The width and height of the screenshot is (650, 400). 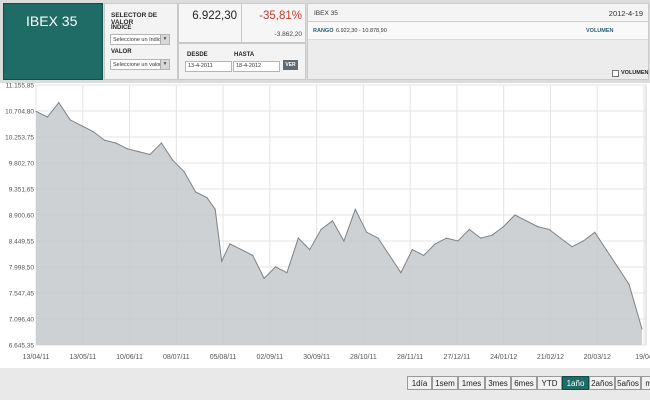 I want to click on price-box: 6.922,30, so click(x=210, y=23).